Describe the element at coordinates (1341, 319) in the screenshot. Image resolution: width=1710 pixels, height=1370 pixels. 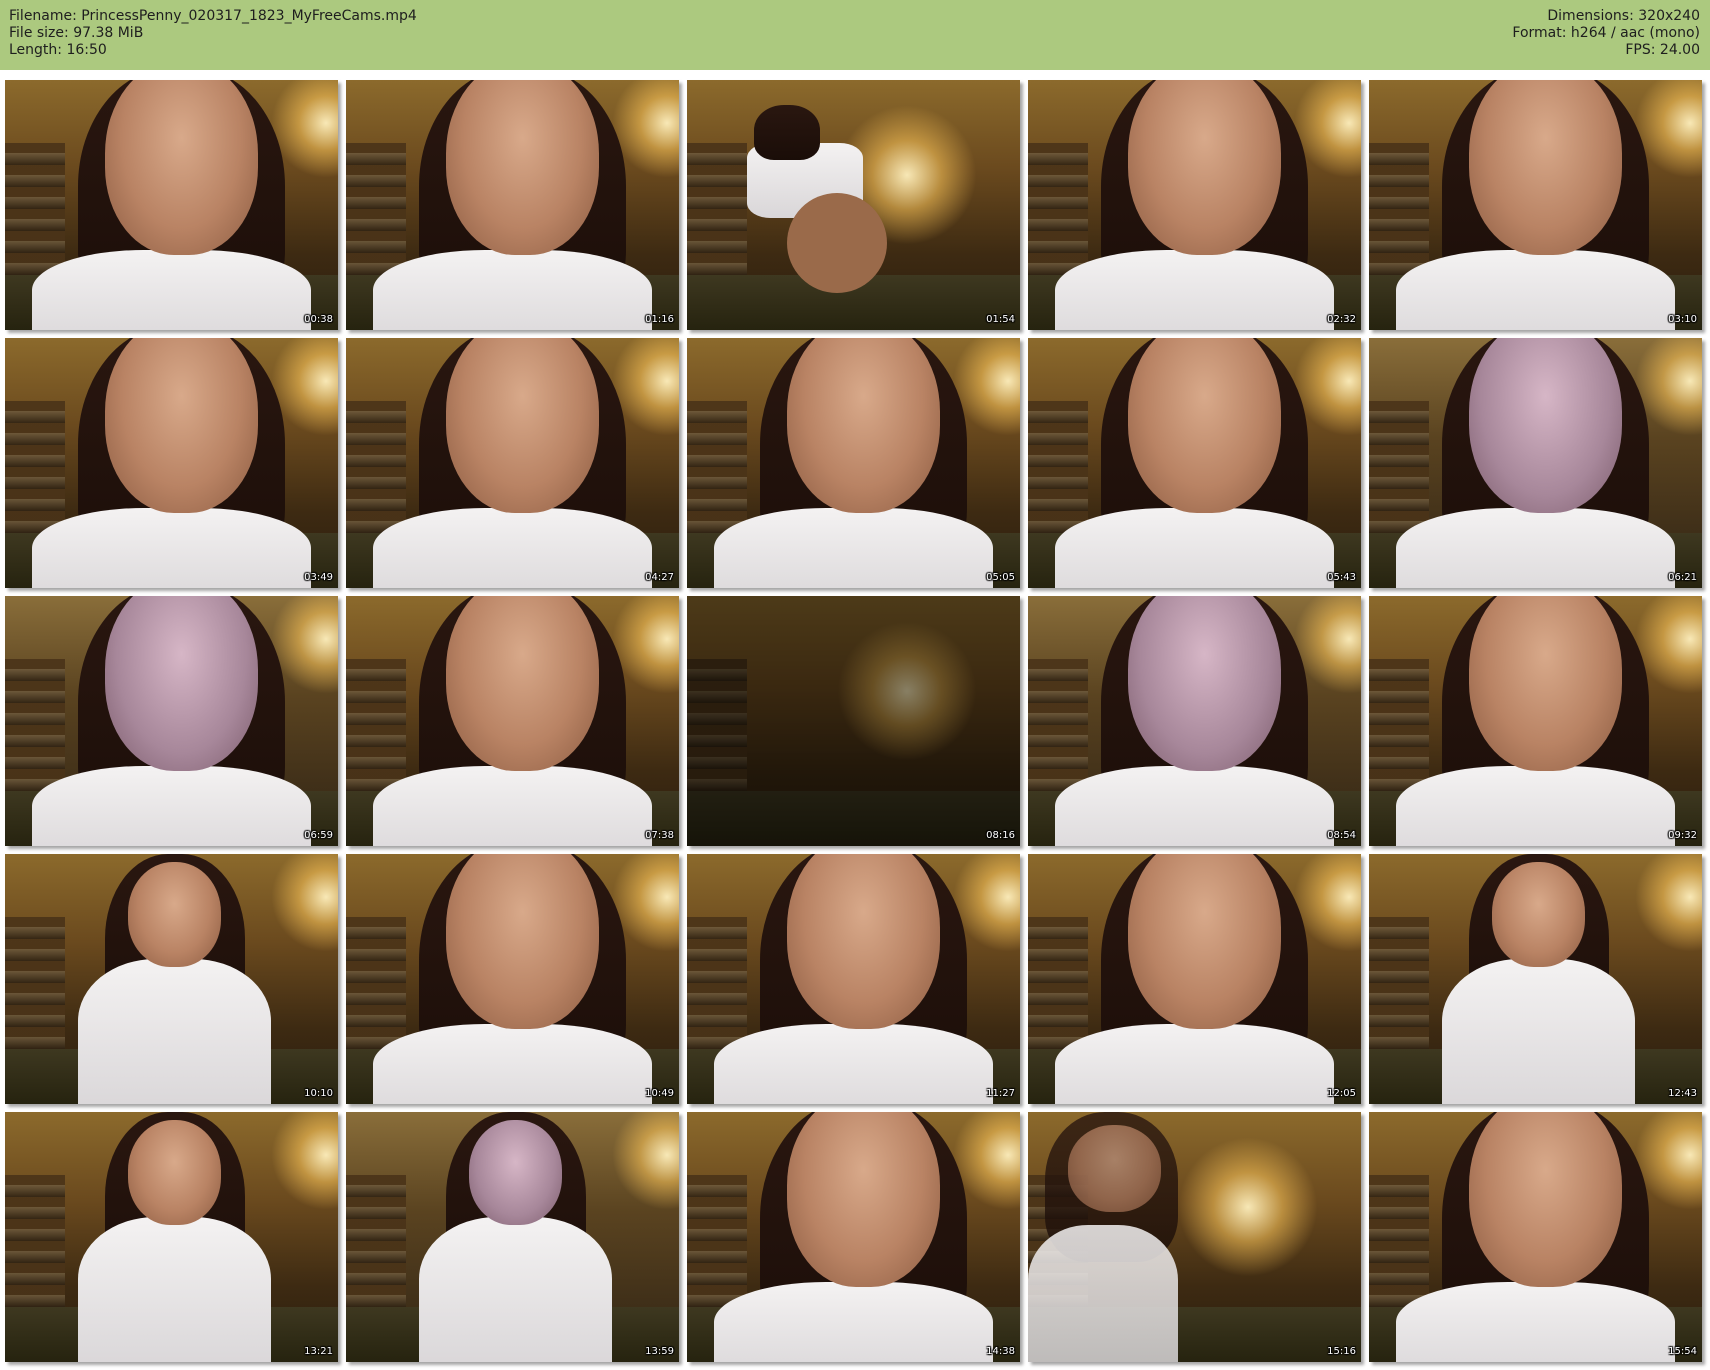
I see `thumbnail-timestamp: 02:32` at that location.